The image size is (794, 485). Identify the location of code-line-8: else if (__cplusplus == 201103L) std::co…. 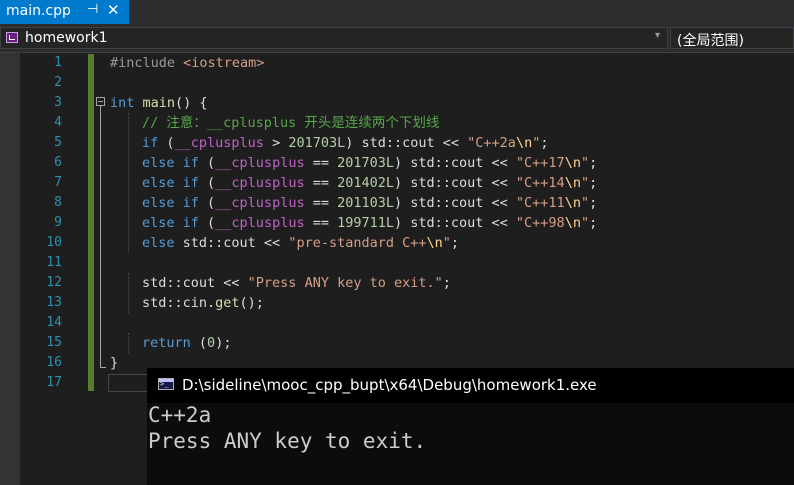
(369, 203).